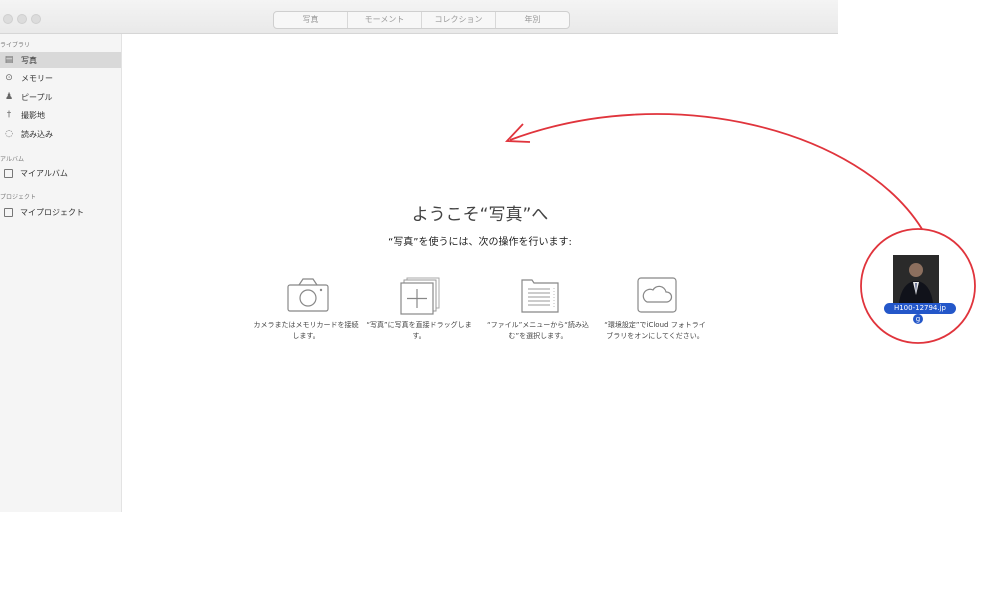 This screenshot has width=1000, height=600. What do you see at coordinates (920, 308) in the screenshot?
I see `desktop-file-name: H100-12794.jp` at bounding box center [920, 308].